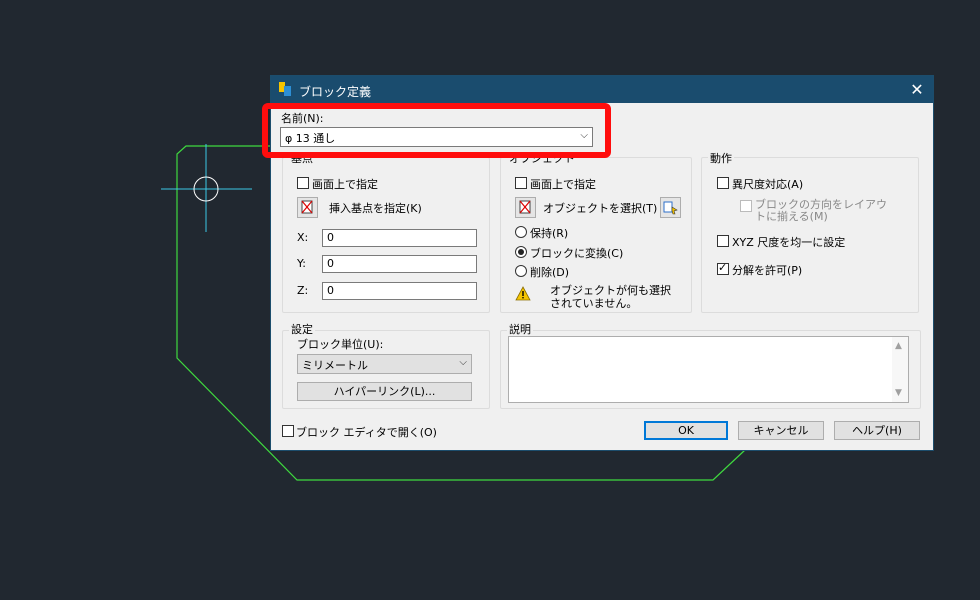  What do you see at coordinates (303, 183) in the screenshot?
I see `base-specify-checkbox` at bounding box center [303, 183].